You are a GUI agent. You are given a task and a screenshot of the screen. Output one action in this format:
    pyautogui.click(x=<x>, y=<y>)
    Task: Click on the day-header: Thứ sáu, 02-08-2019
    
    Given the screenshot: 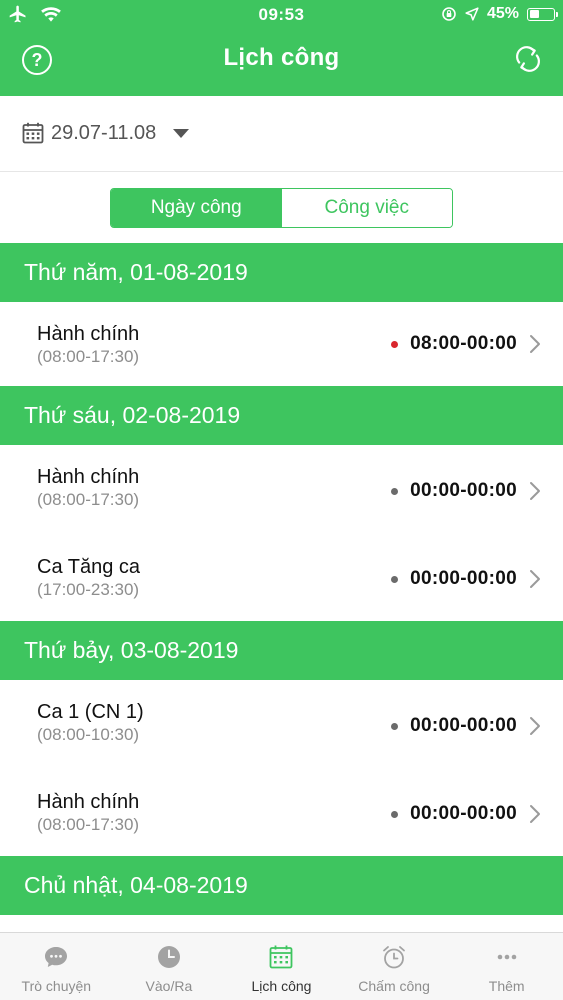 What is the action you would take?
    pyautogui.click(x=281, y=415)
    